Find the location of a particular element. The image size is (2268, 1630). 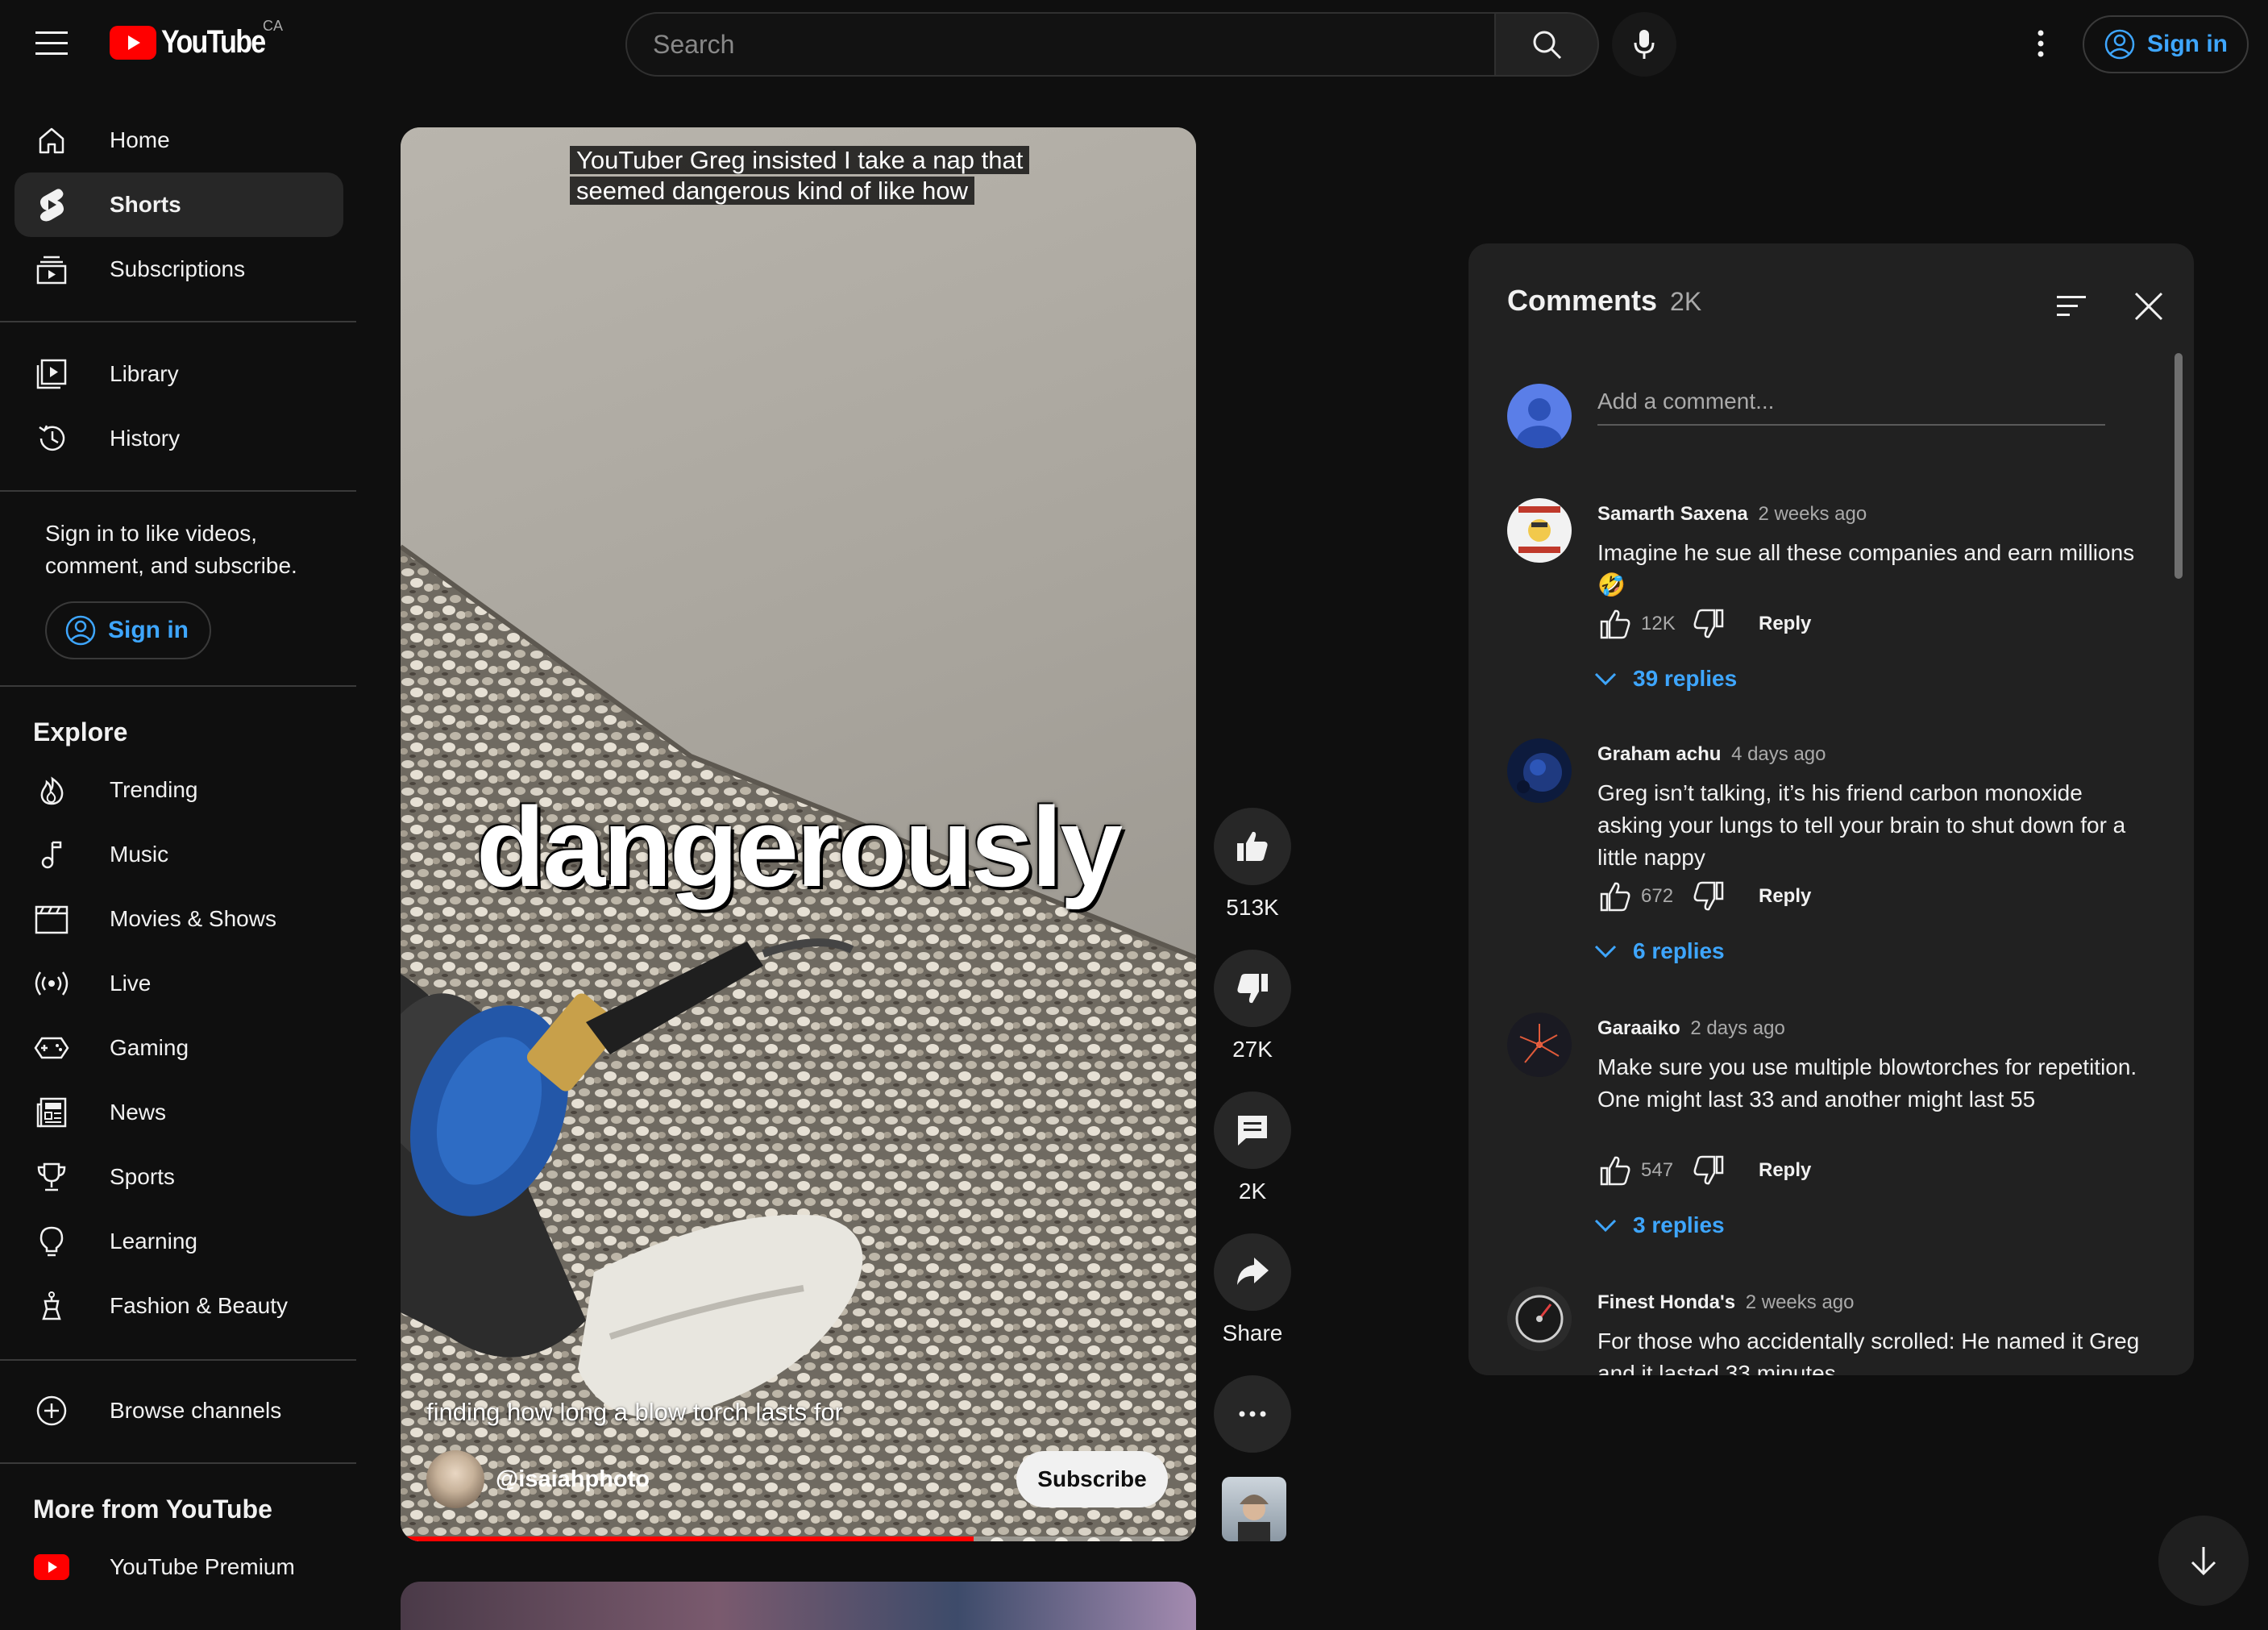

next-video-button is located at coordinates (2203, 1561).